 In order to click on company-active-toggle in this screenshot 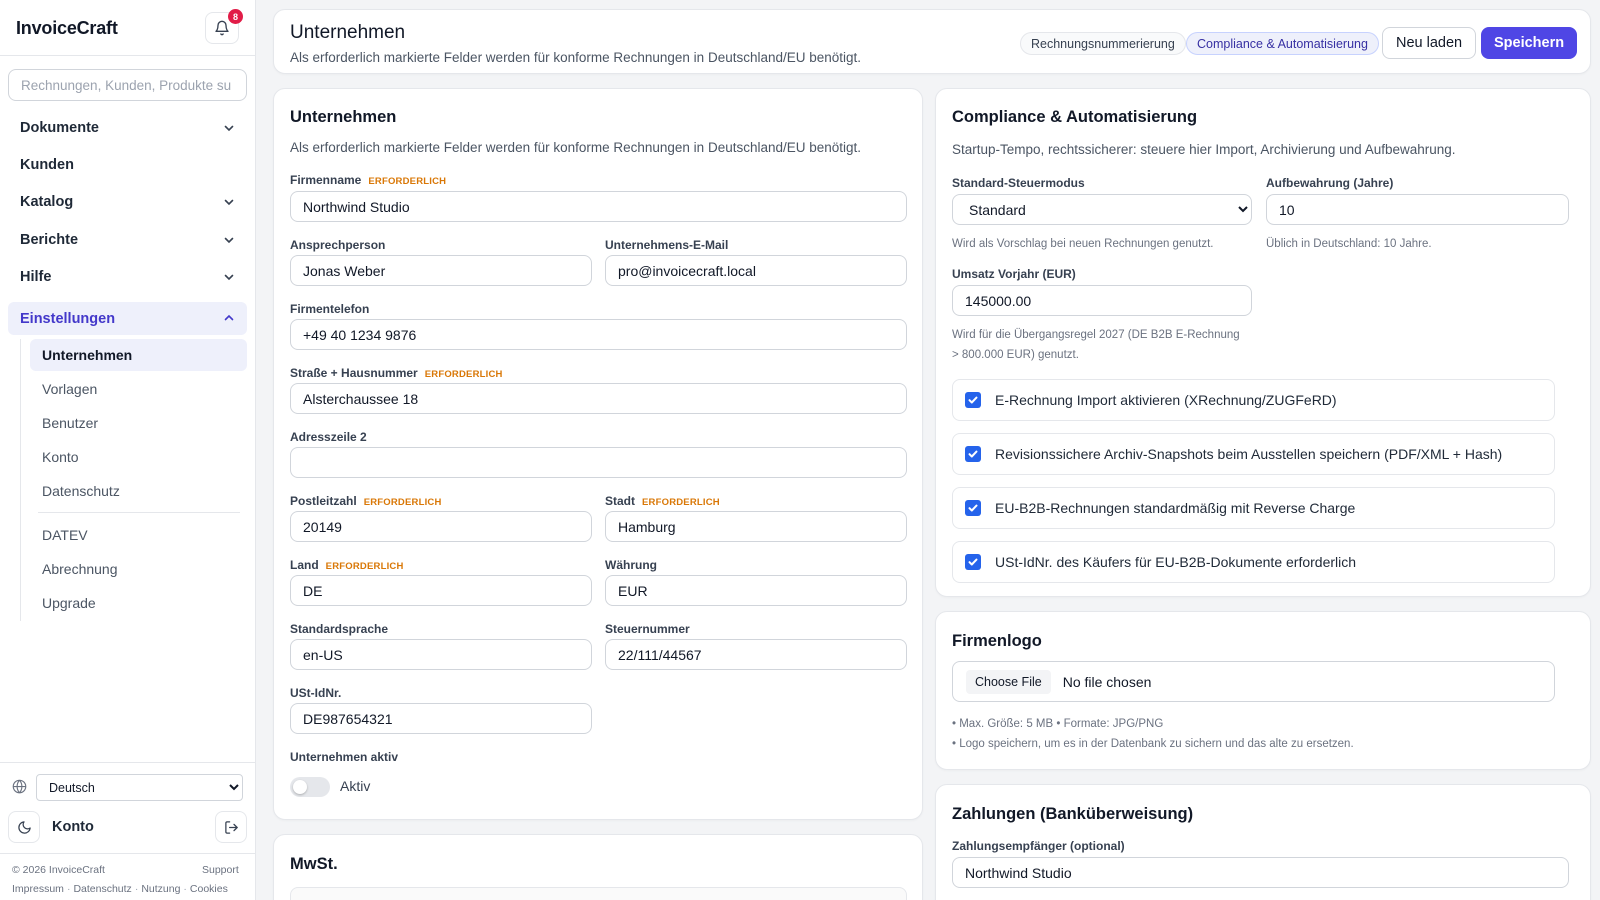, I will do `click(310, 787)`.